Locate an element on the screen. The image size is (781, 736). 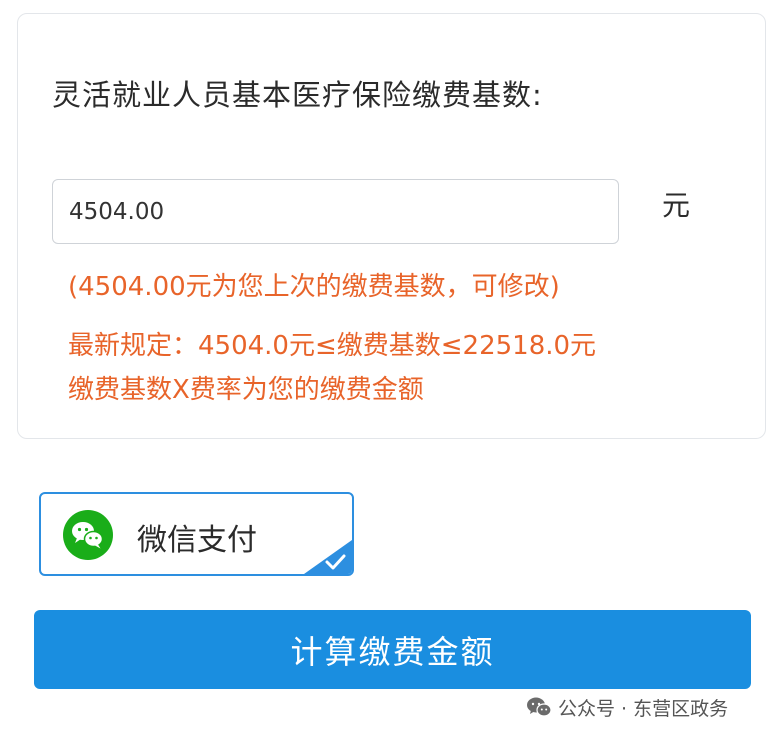
base-range-rule: 最新规定：4504.0元≤缴费基数≤22518.0元 is located at coordinates (332, 346).